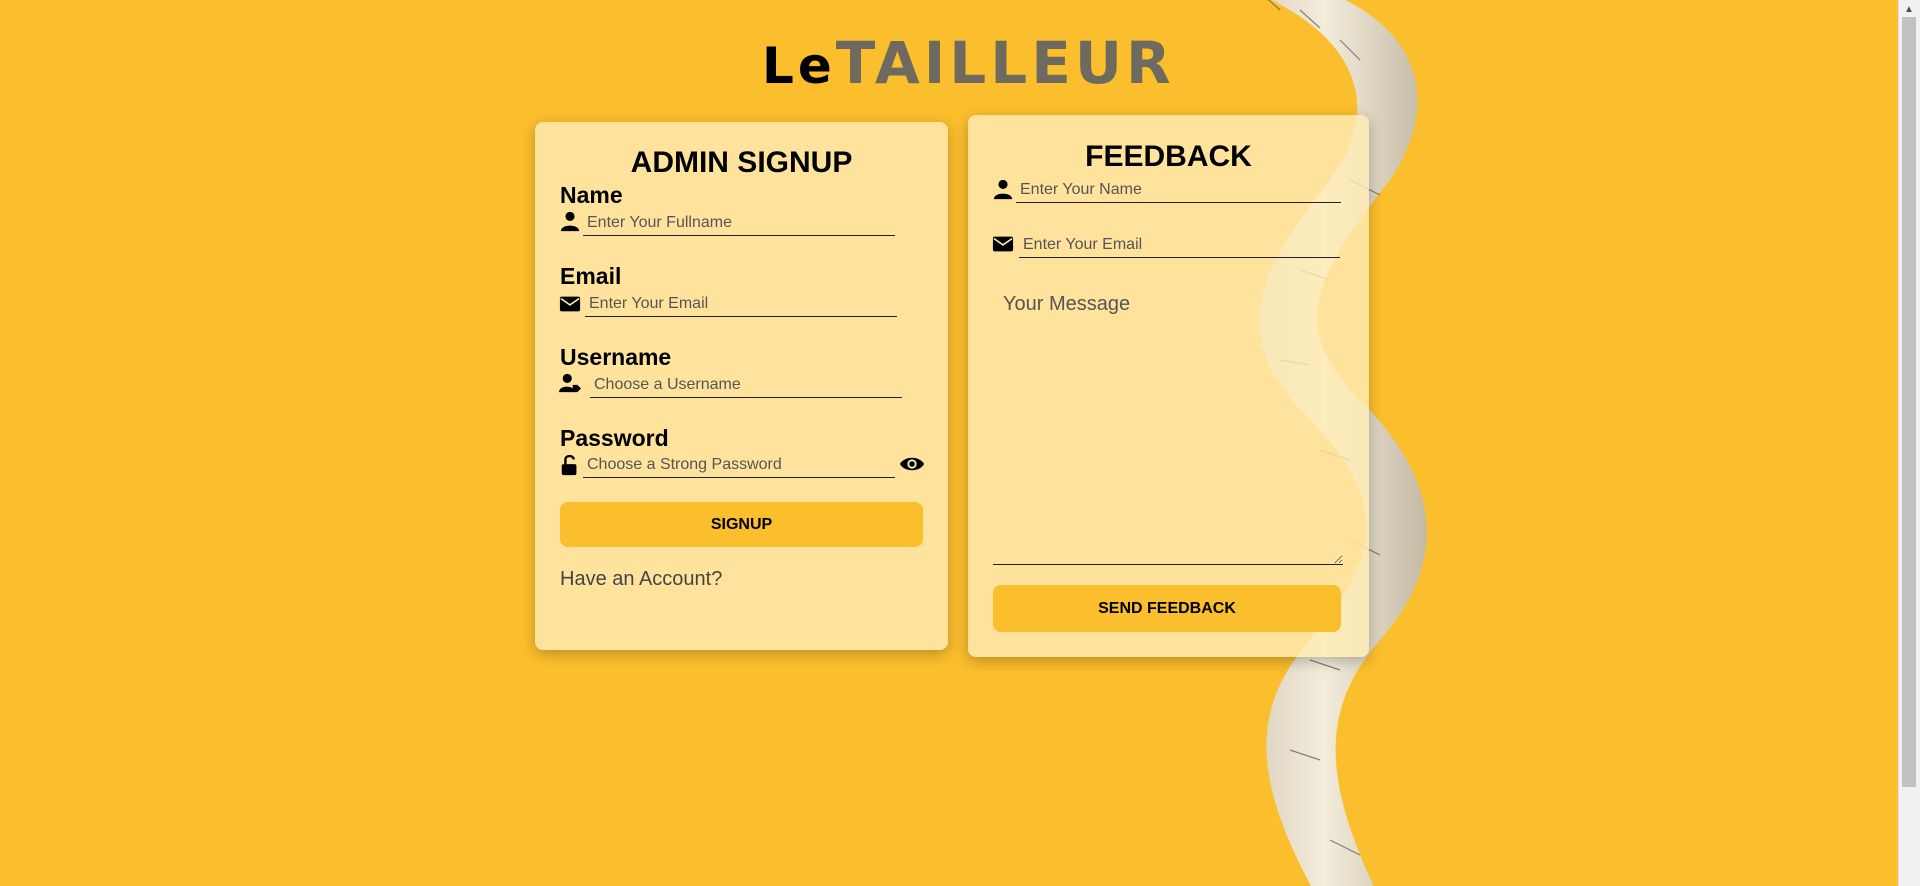 The image size is (1920, 886). Describe the element at coordinates (570, 383) in the screenshot. I see `user-tag-icon` at that location.